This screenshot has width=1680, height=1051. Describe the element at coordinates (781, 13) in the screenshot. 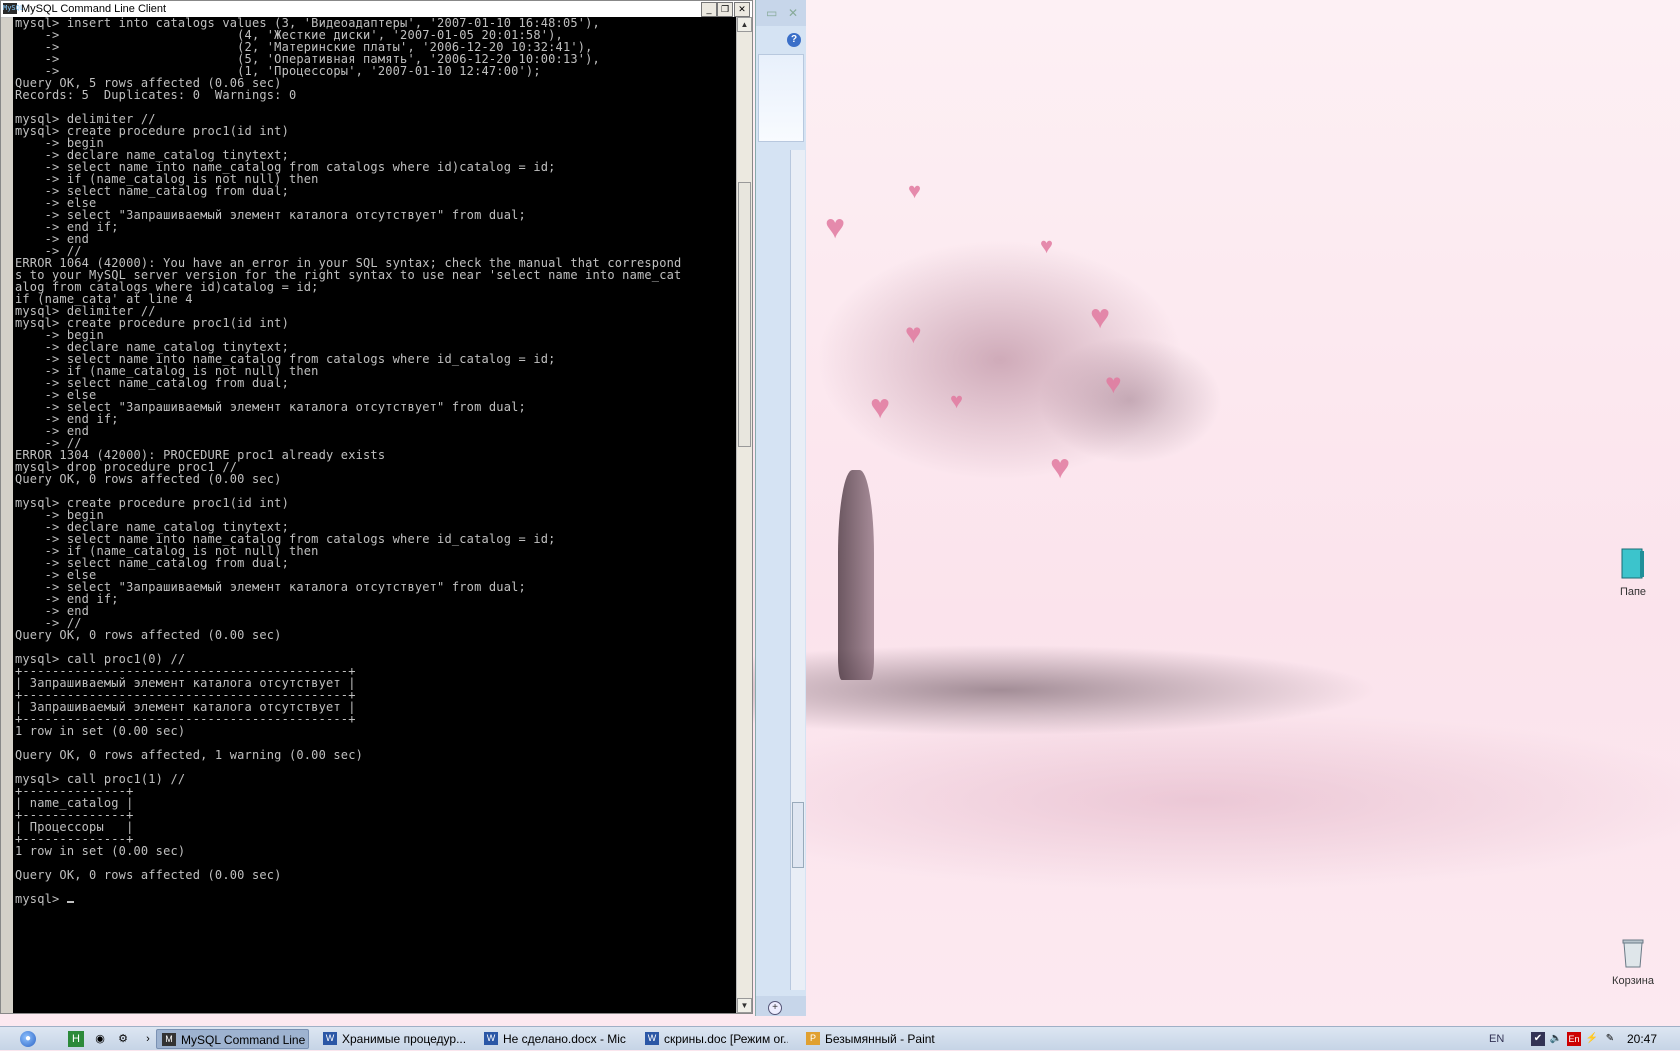

I see `side-panel-titlebar: ▭ ✕` at that location.